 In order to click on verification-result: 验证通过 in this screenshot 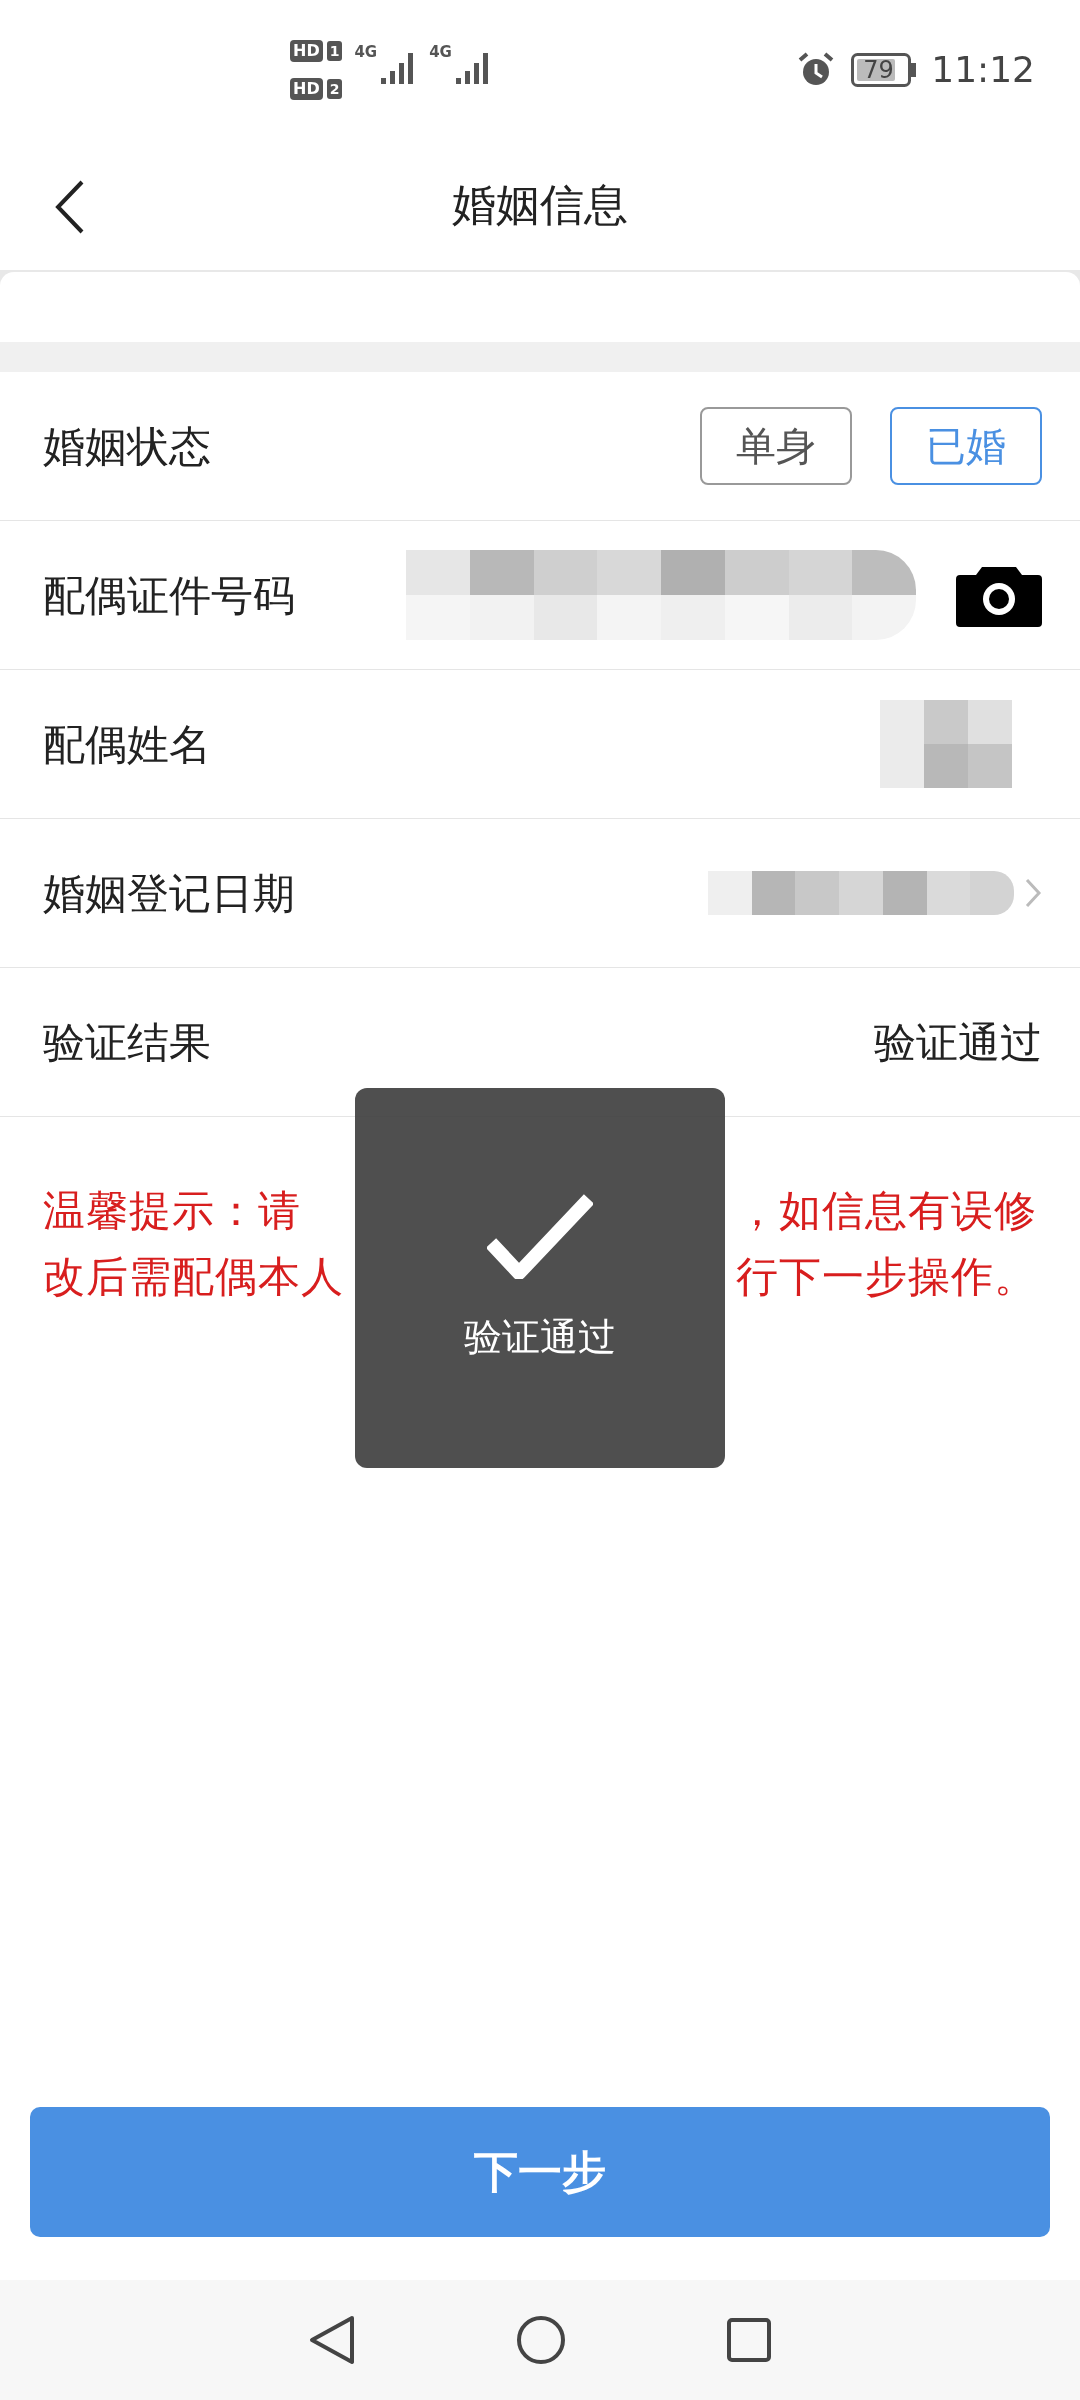, I will do `click(958, 1042)`.